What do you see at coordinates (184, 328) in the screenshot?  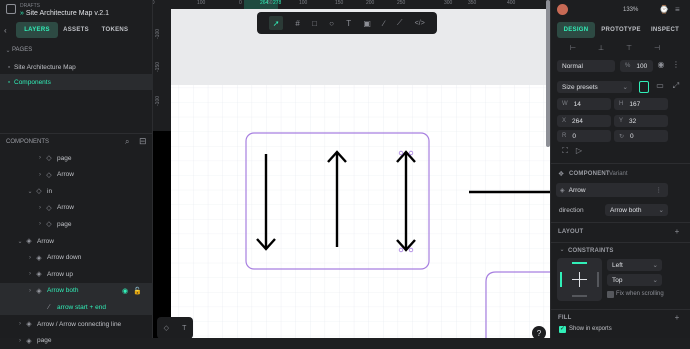 I see `typography-palette-icon: T` at bounding box center [184, 328].